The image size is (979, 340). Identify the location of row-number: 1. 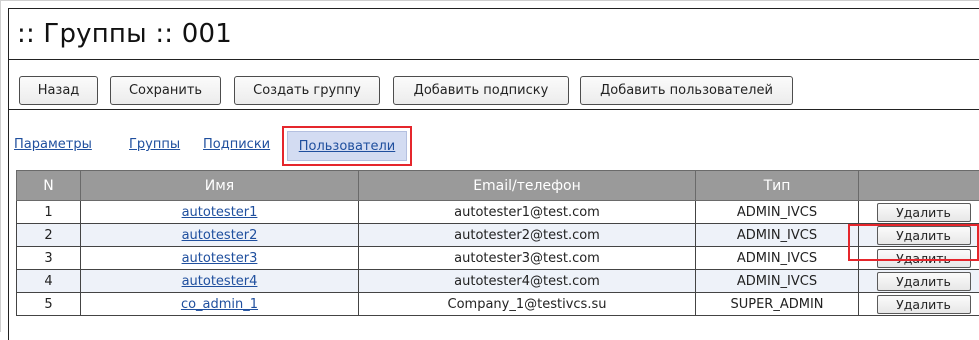
(49, 212).